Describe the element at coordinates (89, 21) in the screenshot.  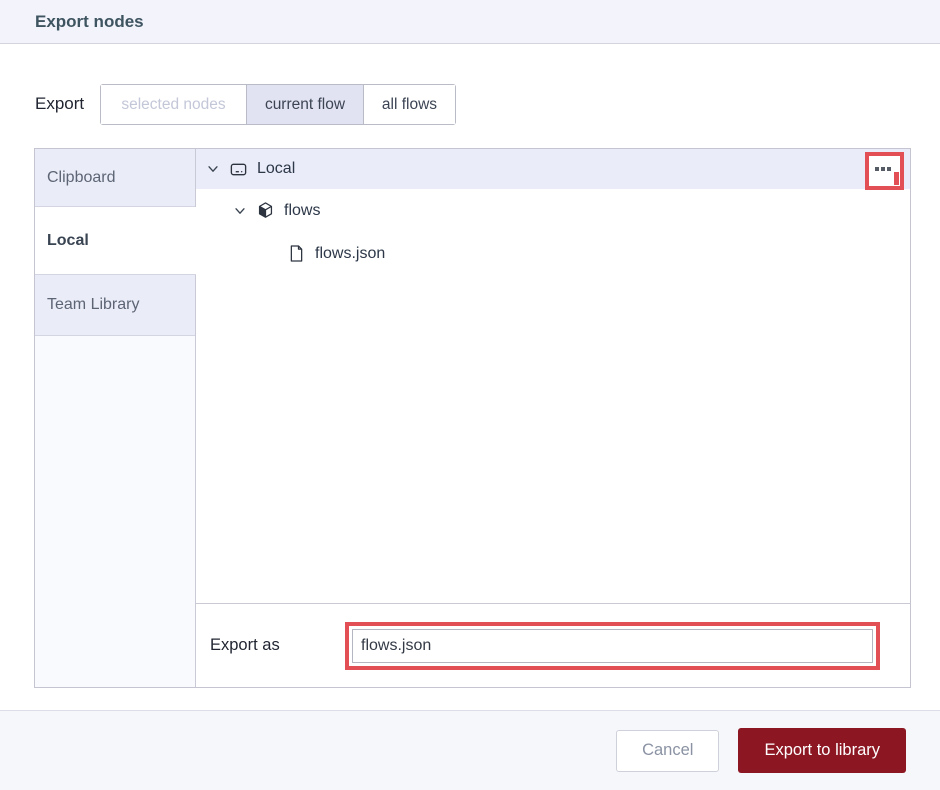
I see `dialog-title: Export nodes` at that location.